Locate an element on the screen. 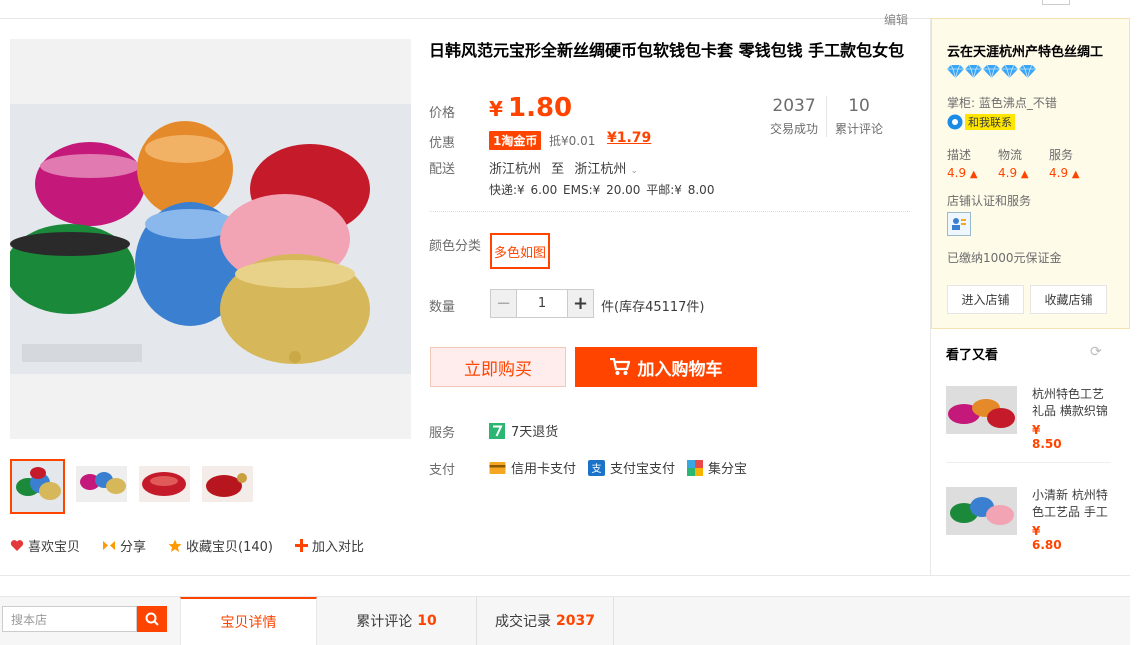 Image resolution: width=1141 pixels, height=645 pixels. credit-card-icon is located at coordinates (497, 467).